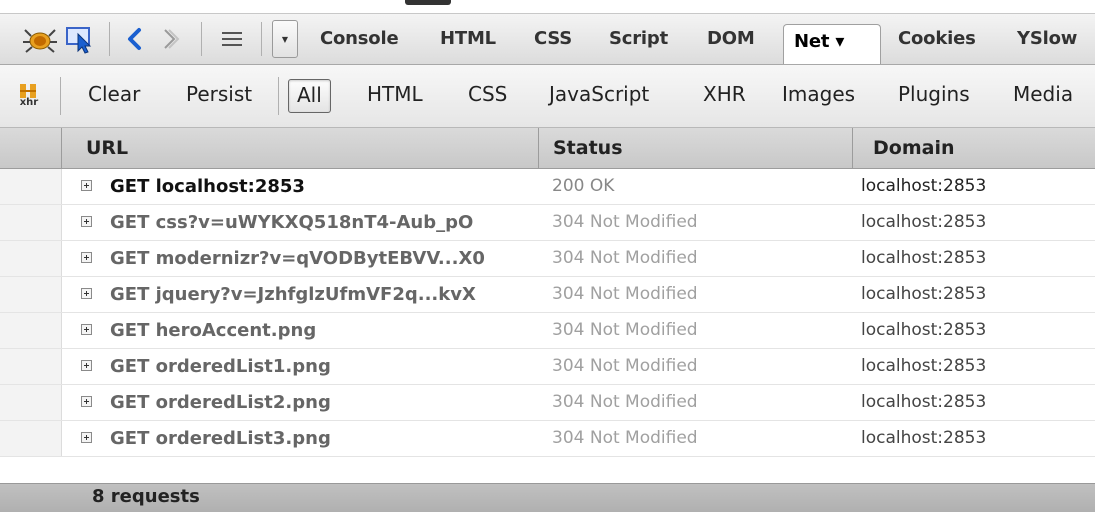  What do you see at coordinates (547, 497) in the screenshot?
I see `summary-footer: 8 requests` at bounding box center [547, 497].